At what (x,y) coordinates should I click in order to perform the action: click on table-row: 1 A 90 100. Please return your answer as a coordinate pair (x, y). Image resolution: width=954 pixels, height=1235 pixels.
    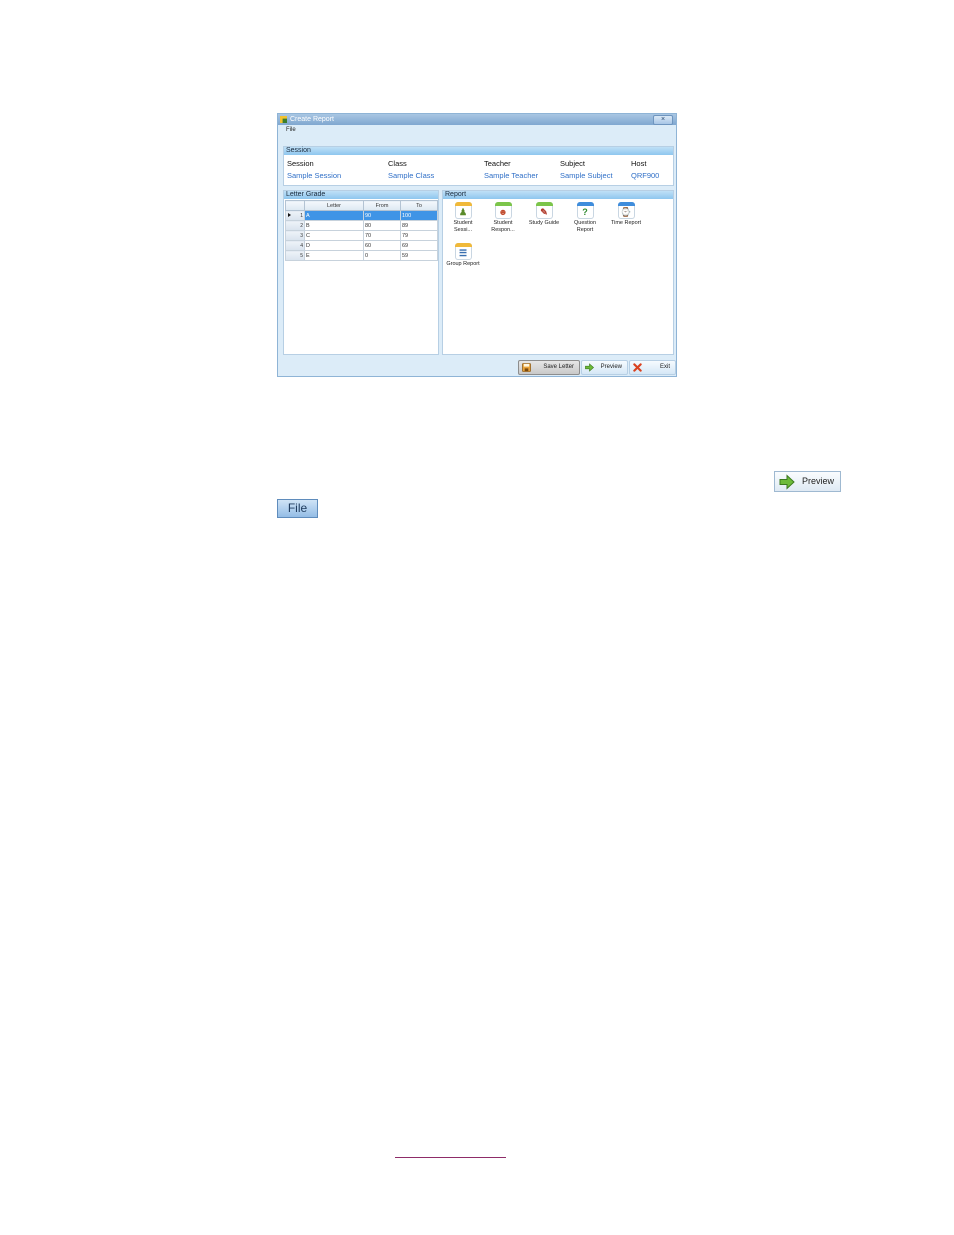
    Looking at the image, I should click on (361, 215).